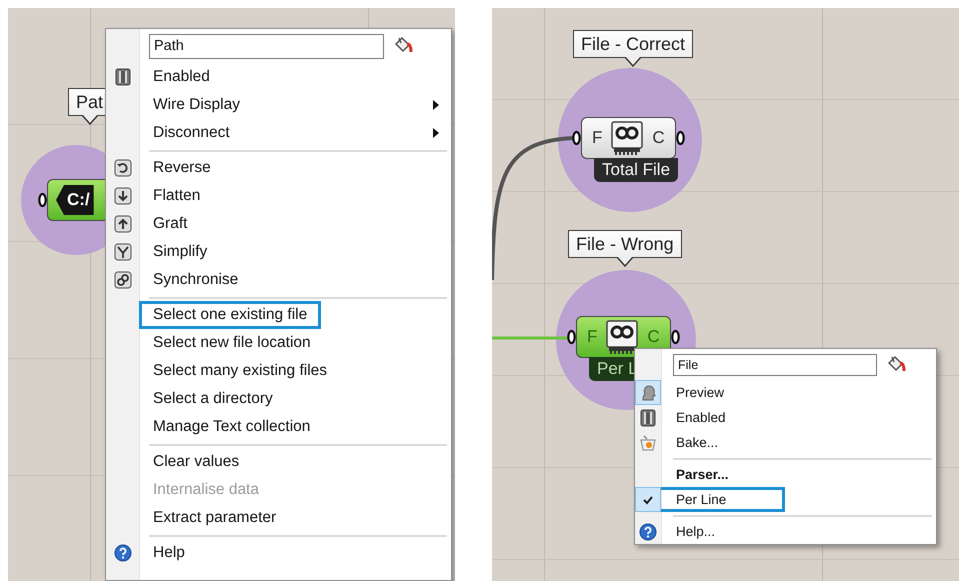 The width and height of the screenshot is (959, 581). I want to click on menu-item: Simplify, so click(278, 252).